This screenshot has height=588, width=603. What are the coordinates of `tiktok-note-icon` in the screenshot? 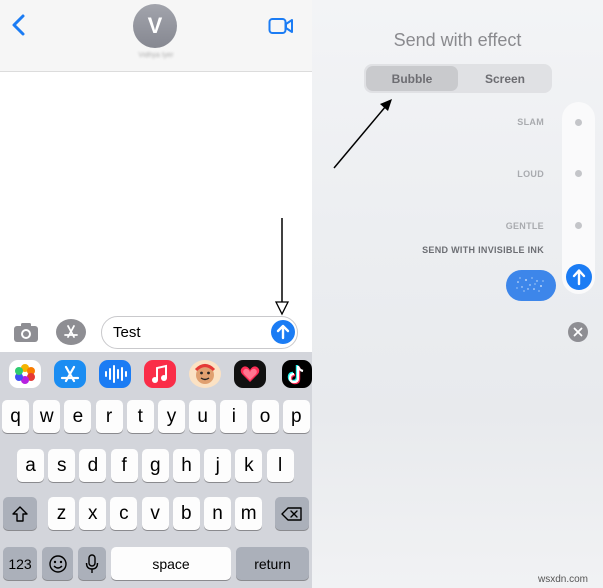 It's located at (295, 375).